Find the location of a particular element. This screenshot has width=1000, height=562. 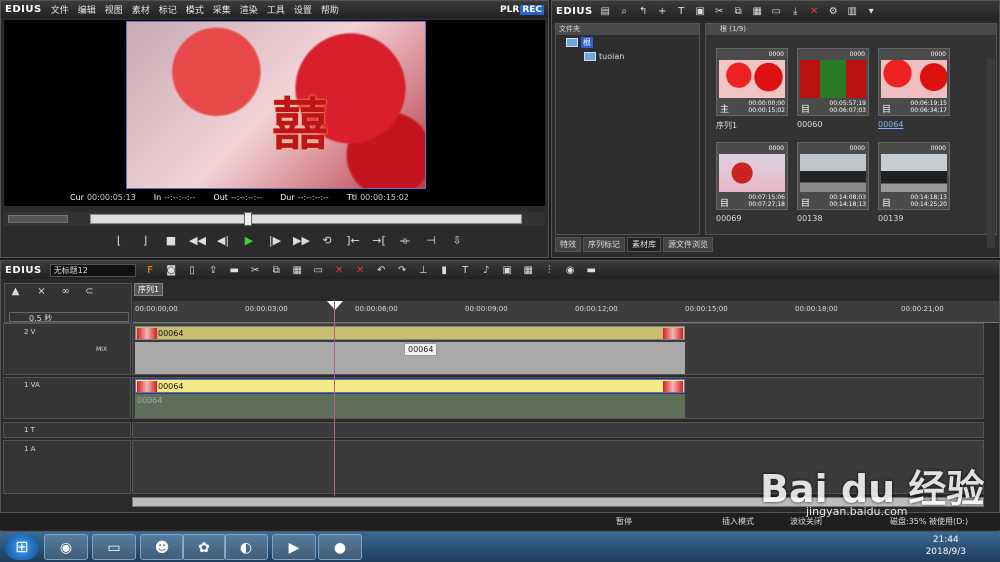

clip-name: 00139 is located at coordinates (890, 218).